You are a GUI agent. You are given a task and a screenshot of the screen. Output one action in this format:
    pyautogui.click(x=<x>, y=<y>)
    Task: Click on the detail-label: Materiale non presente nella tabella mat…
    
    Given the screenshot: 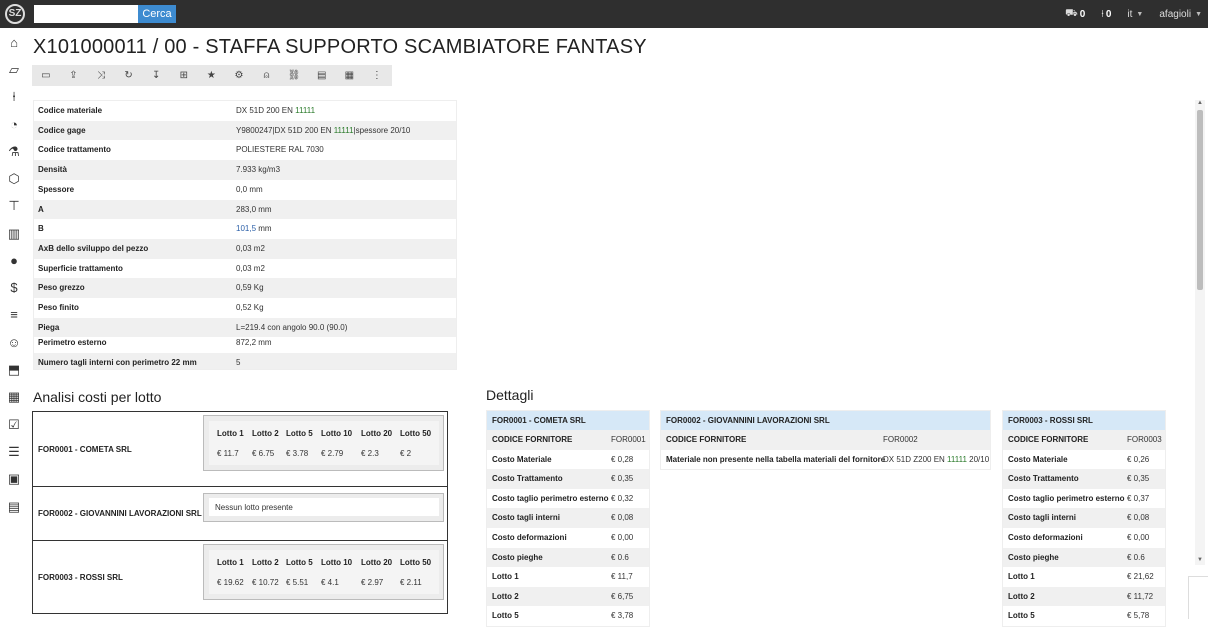 What is the action you would take?
    pyautogui.click(x=776, y=459)
    